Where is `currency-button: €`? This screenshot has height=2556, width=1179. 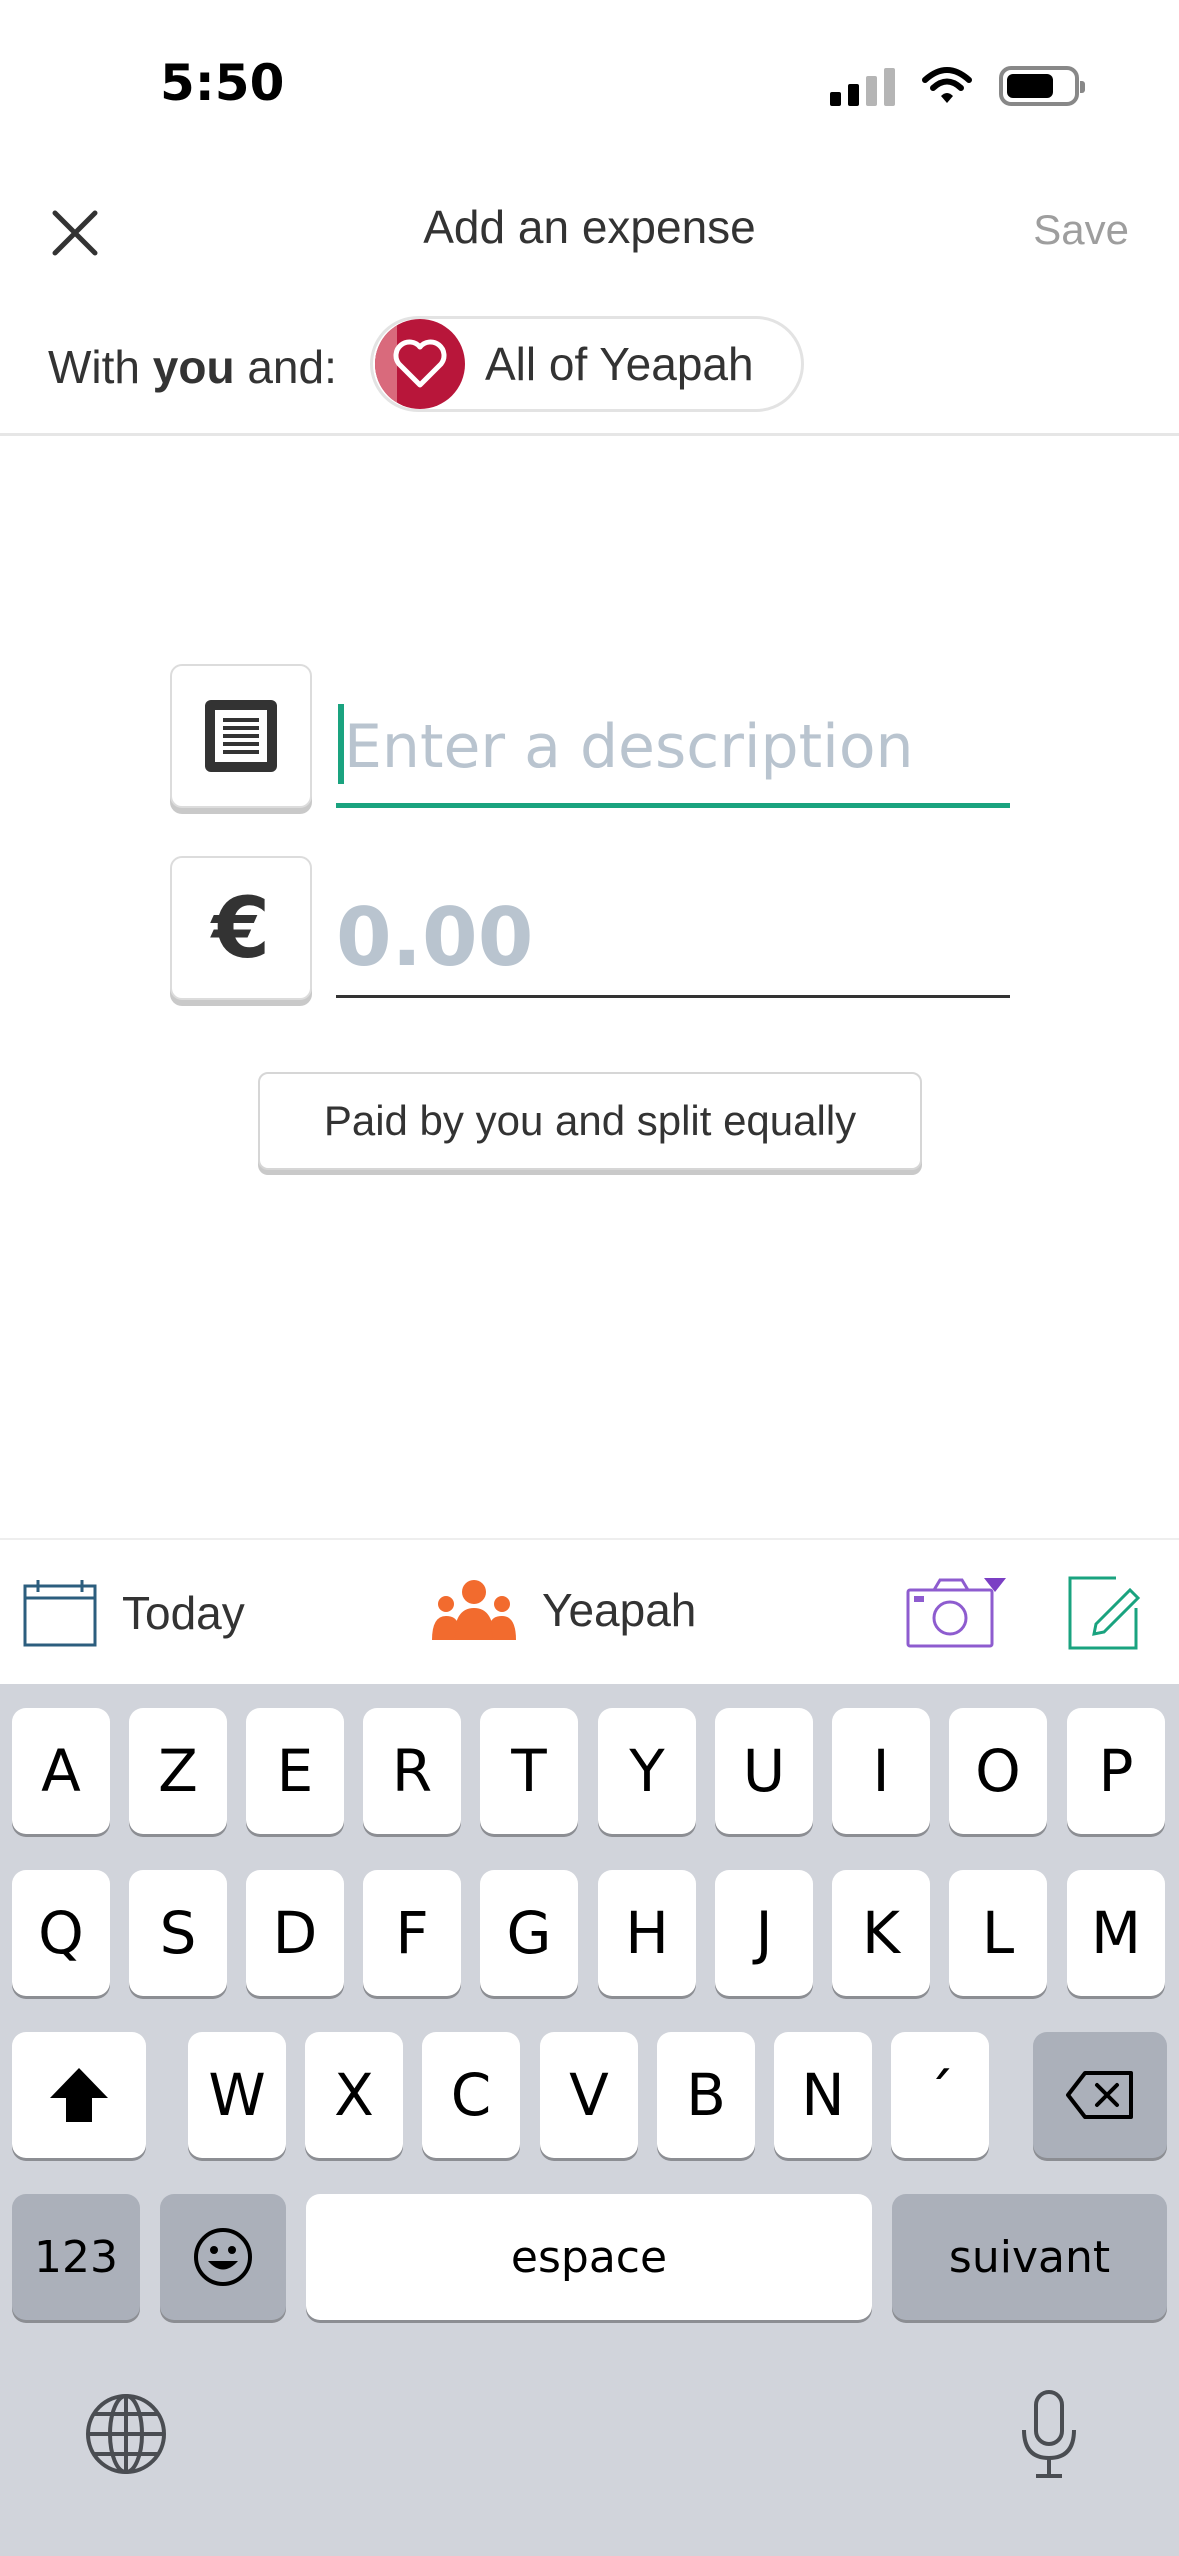
currency-button: € is located at coordinates (241, 928).